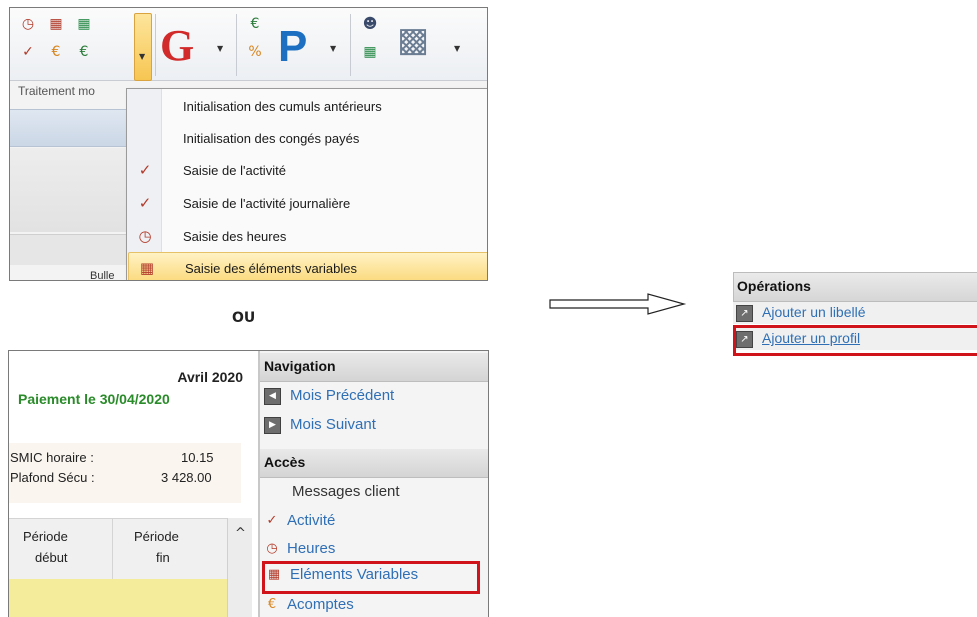  What do you see at coordinates (56, 91) in the screenshot?
I see `group-label: Traitement mo` at bounding box center [56, 91].